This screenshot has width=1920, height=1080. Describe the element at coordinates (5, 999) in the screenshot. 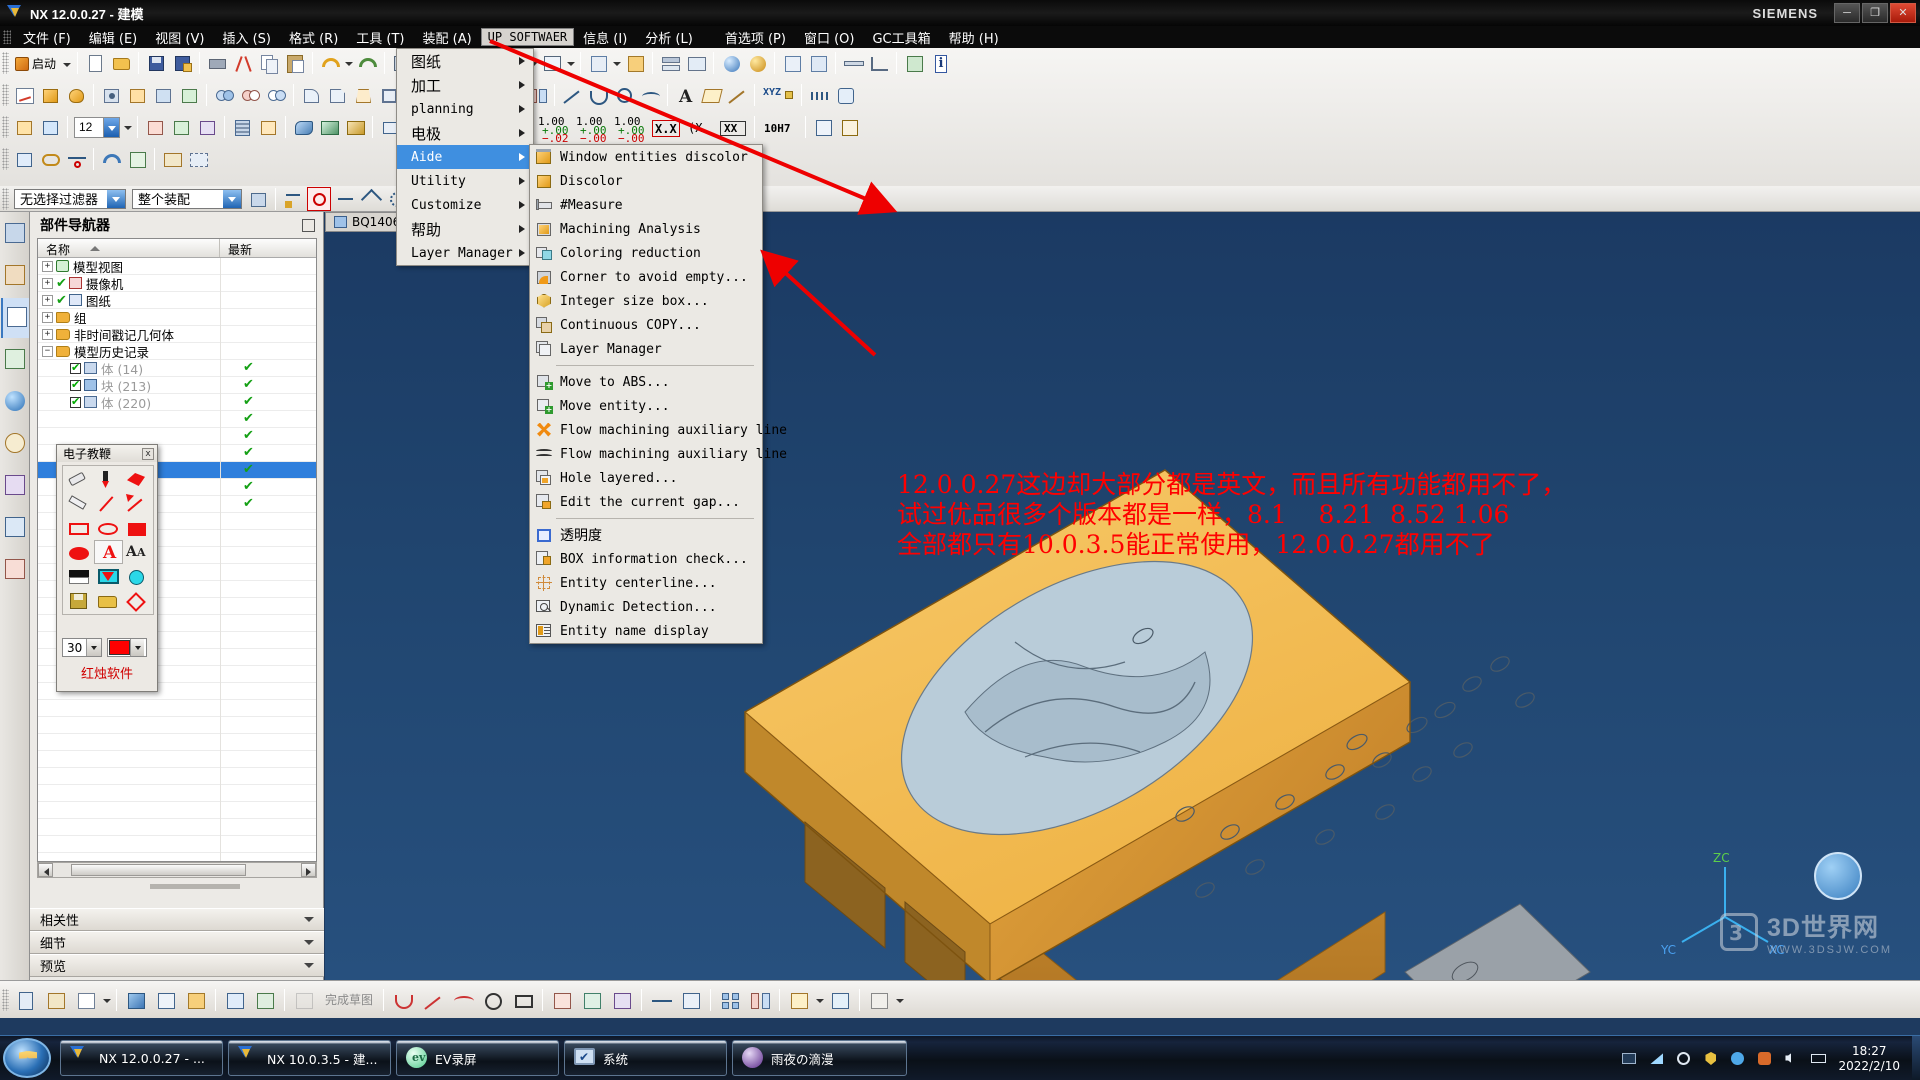

I see `bottom-toolbar-grip` at that location.